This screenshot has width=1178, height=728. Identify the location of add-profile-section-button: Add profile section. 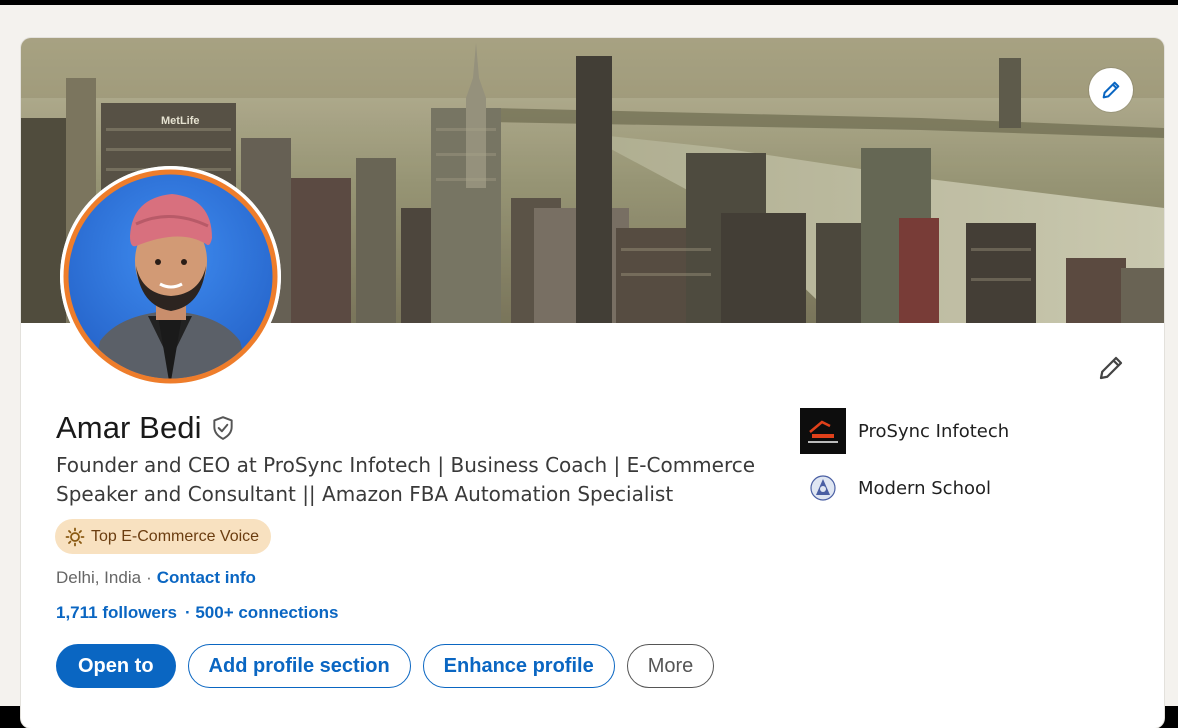
(299, 666).